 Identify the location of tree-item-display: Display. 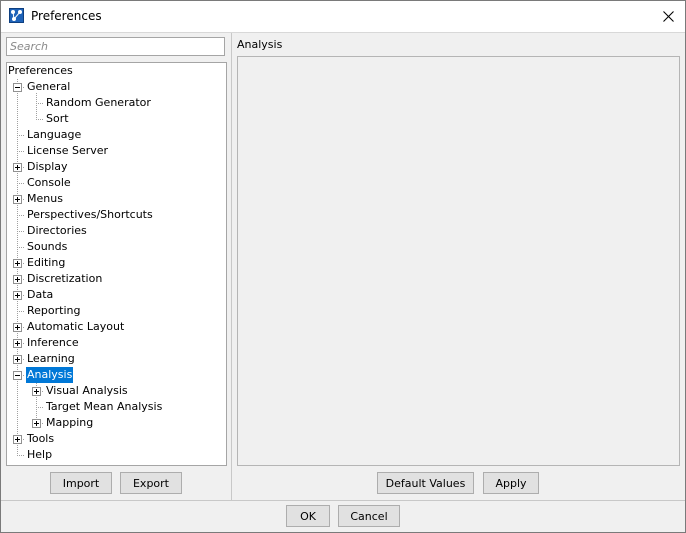
(47, 167).